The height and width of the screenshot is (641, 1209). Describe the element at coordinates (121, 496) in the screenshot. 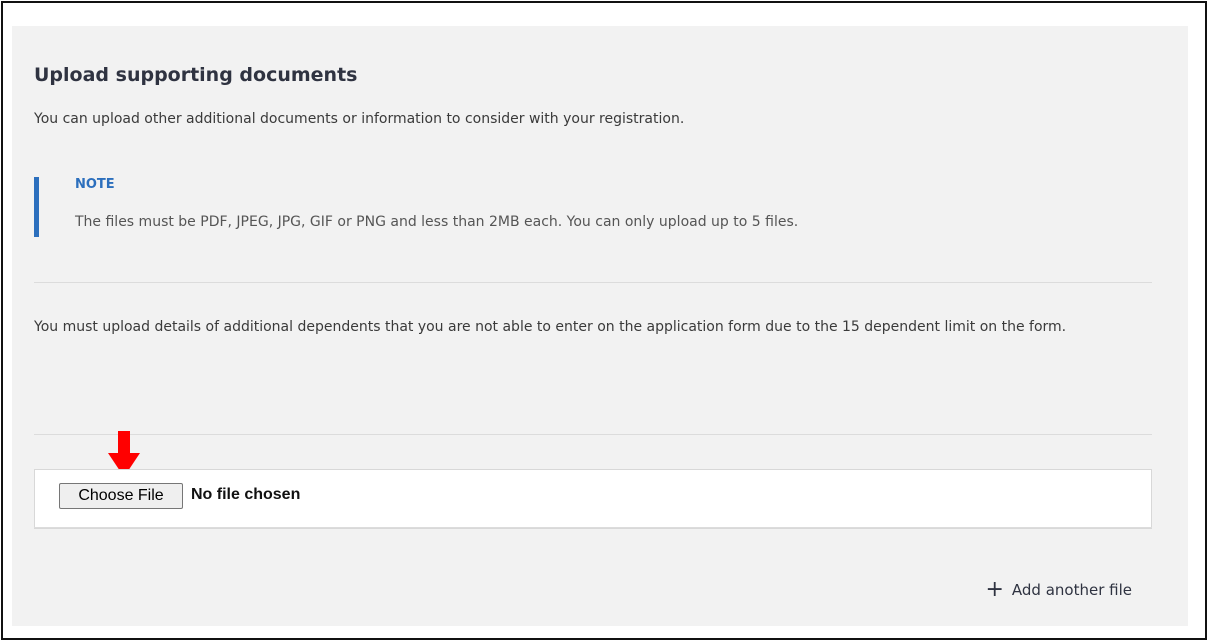

I see `choose-file-button: Choose File` at that location.